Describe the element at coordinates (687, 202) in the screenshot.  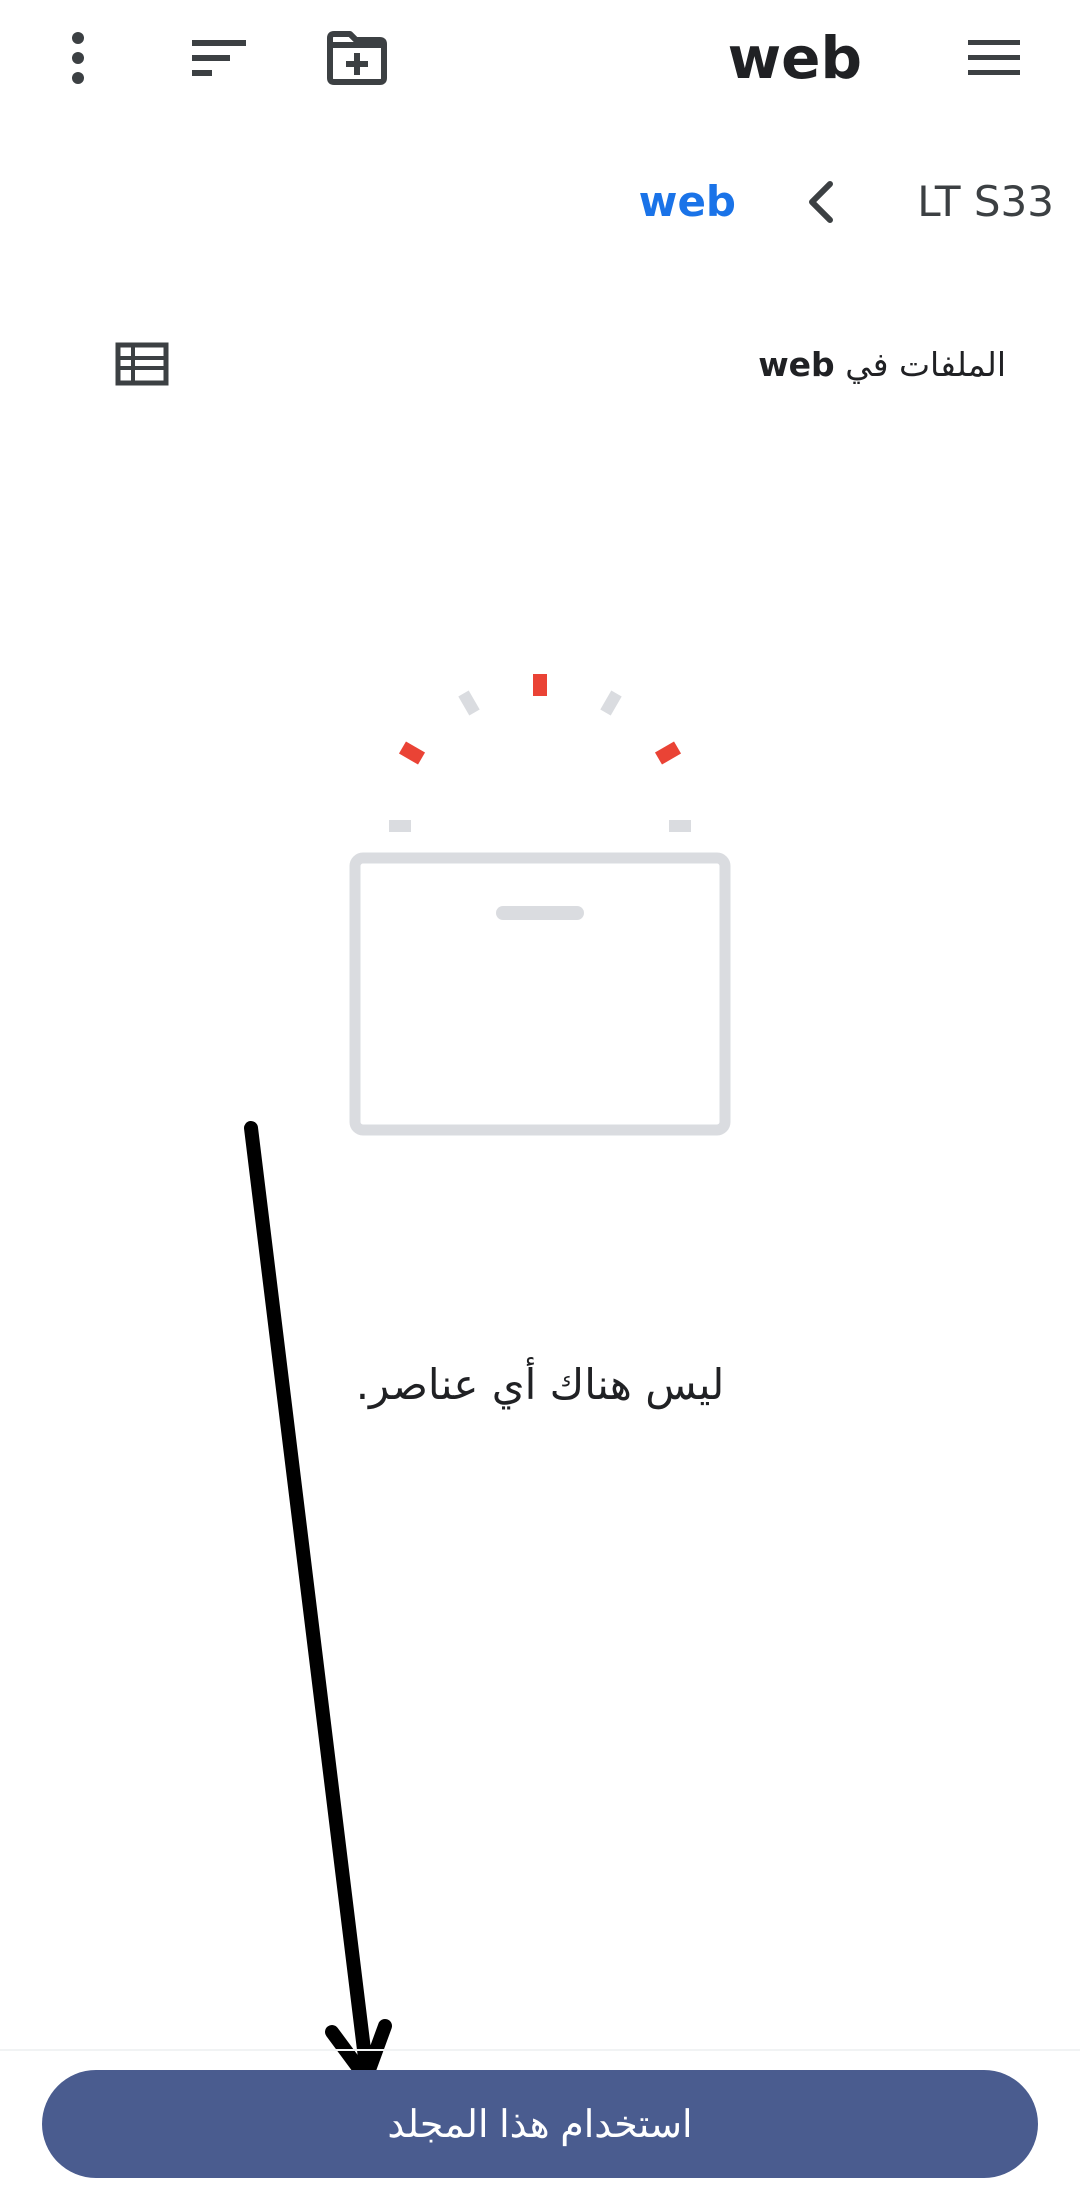
I see `breadcrumb-current-folder: web` at that location.